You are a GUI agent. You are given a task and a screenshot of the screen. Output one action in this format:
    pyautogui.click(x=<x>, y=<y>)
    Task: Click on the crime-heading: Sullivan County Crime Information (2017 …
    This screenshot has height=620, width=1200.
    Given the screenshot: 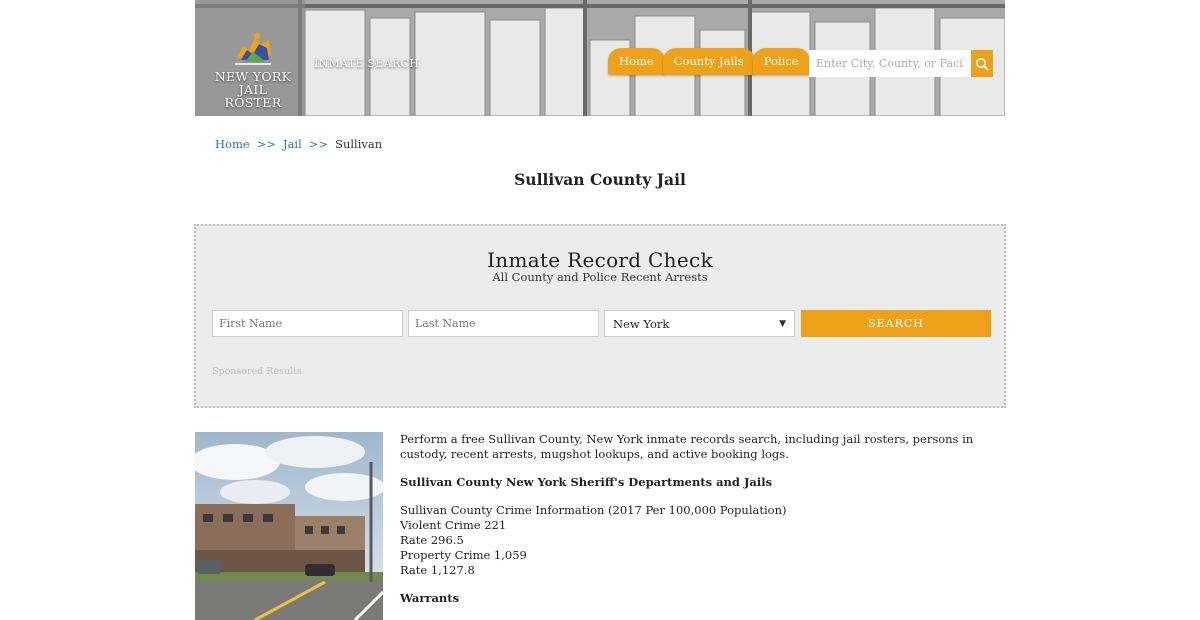 What is the action you would take?
    pyautogui.click(x=593, y=510)
    